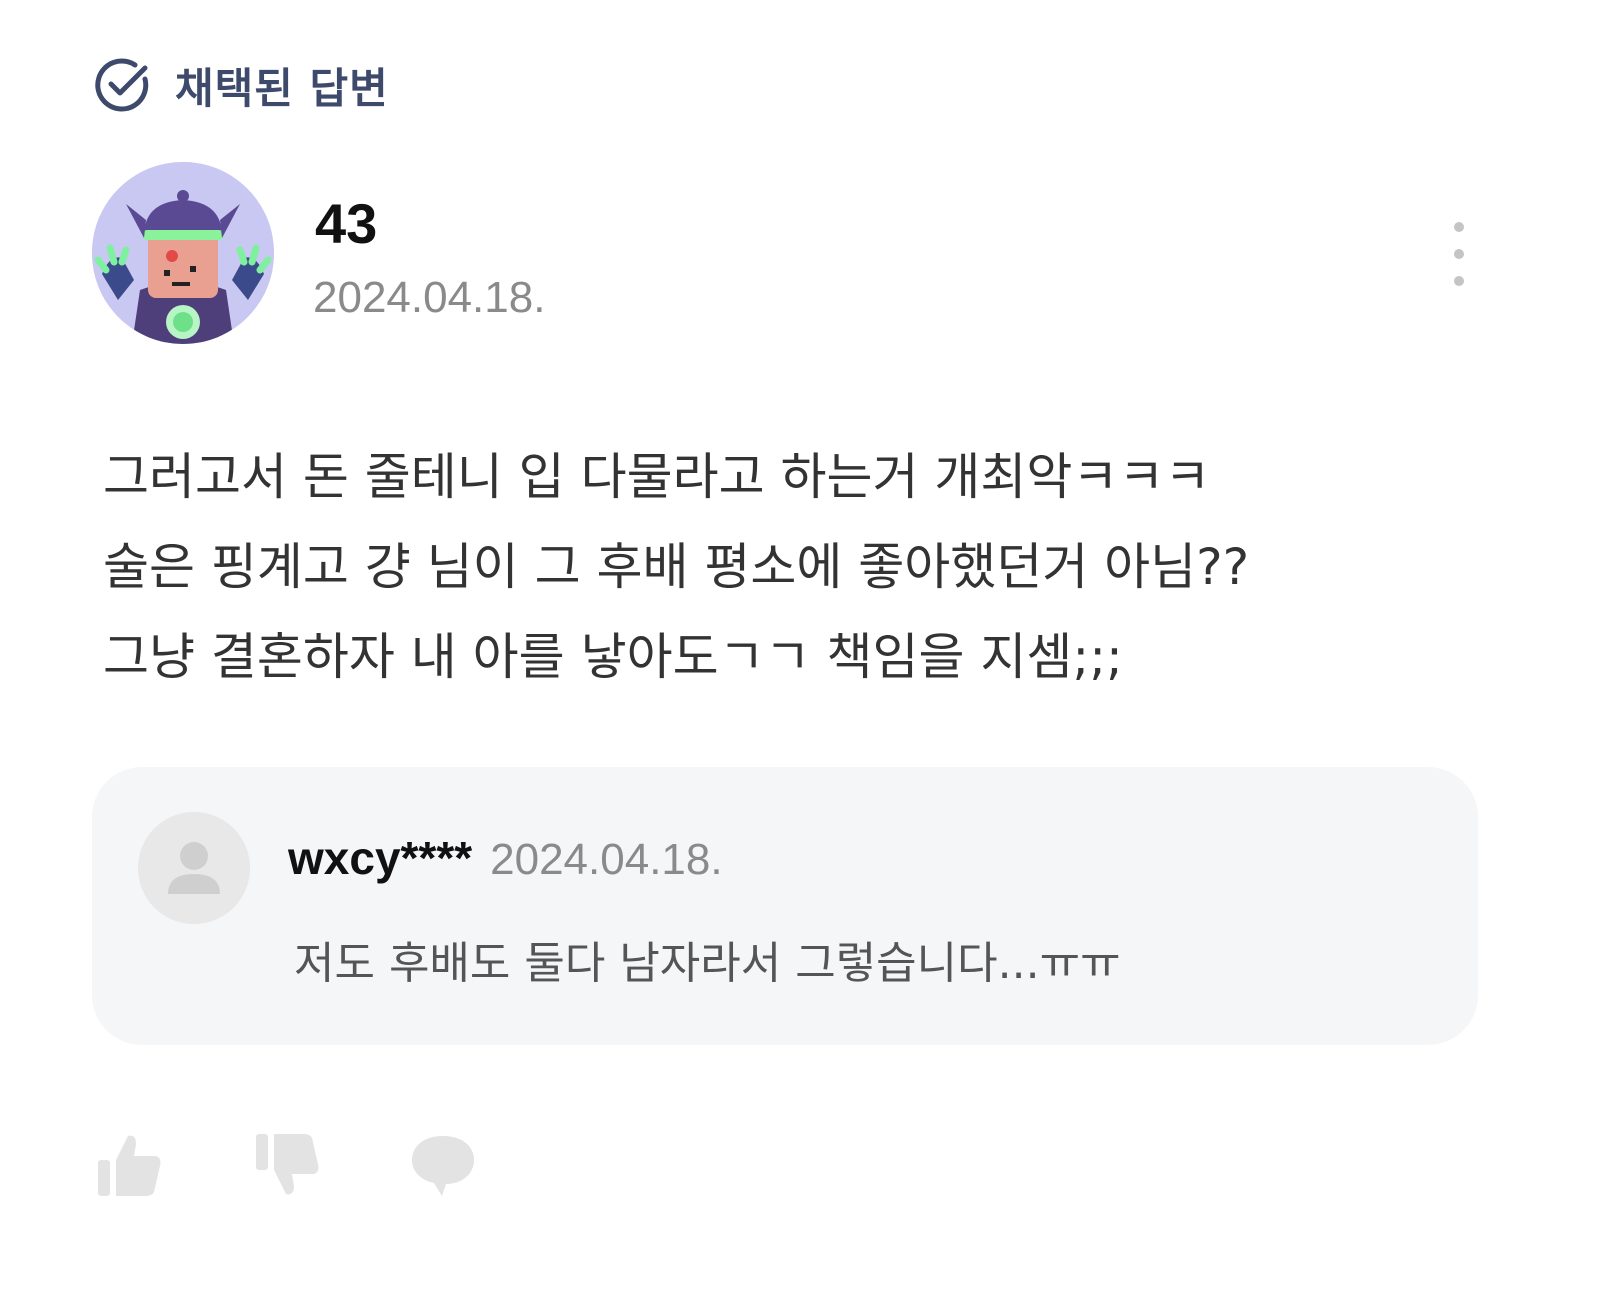 The height and width of the screenshot is (1291, 1600). Describe the element at coordinates (380, 858) in the screenshot. I see `comment-username: wxcy****` at that location.